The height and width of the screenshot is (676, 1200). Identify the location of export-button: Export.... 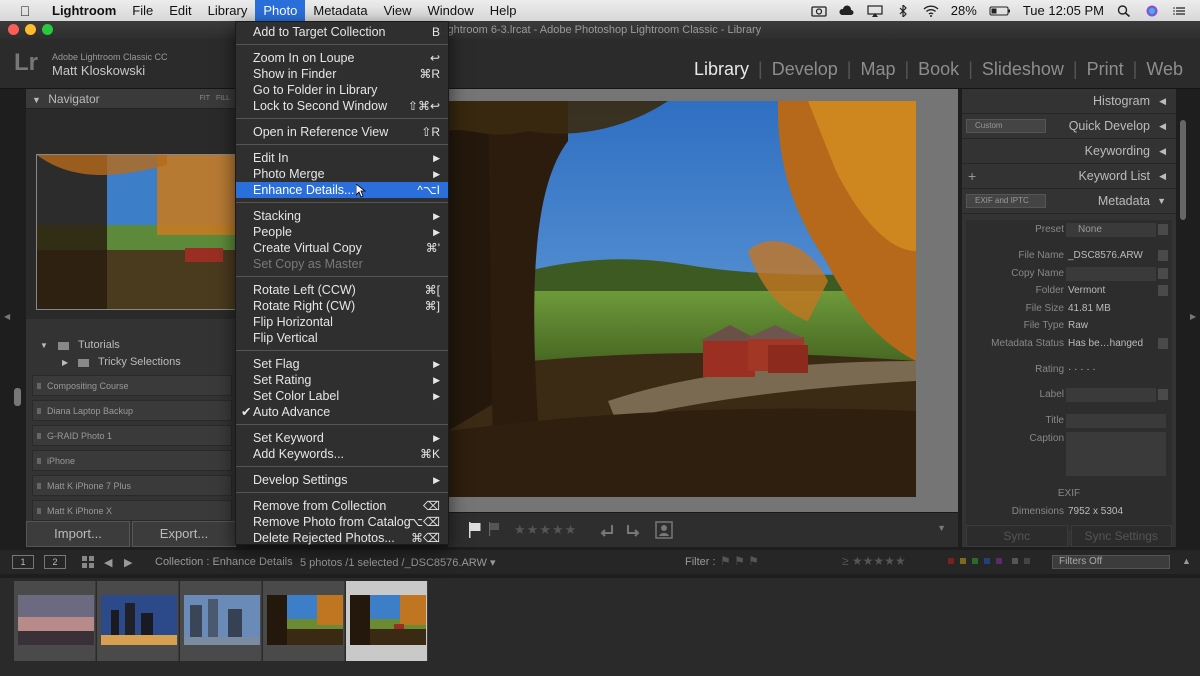
(184, 534).